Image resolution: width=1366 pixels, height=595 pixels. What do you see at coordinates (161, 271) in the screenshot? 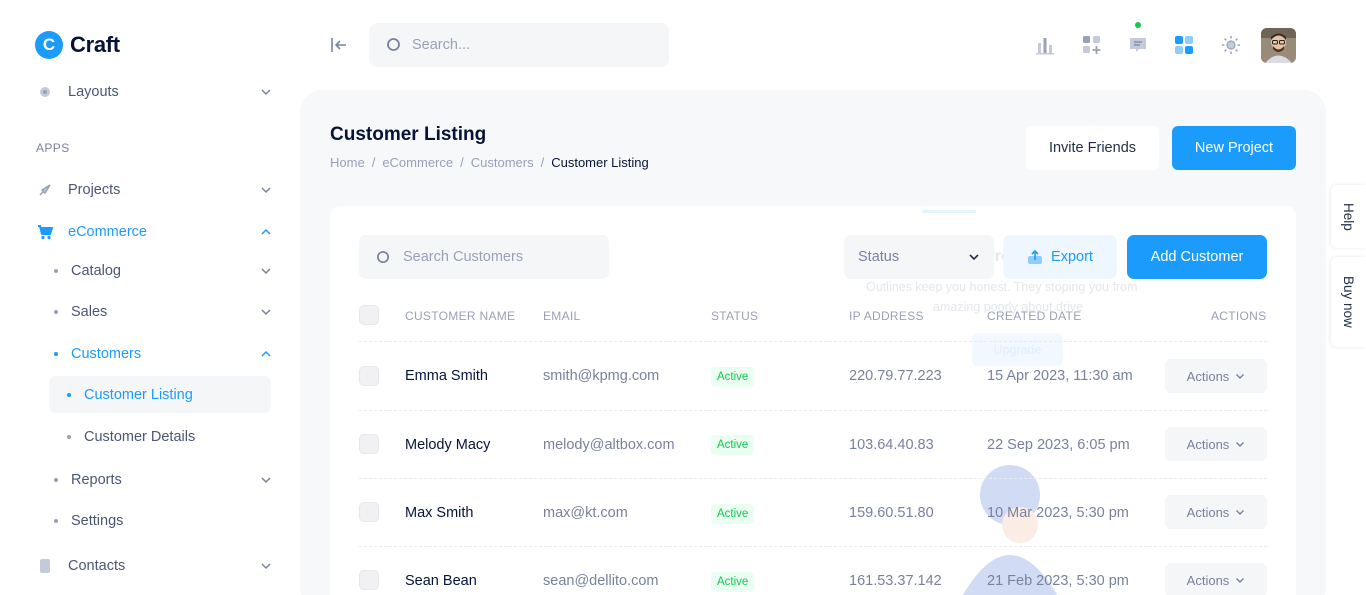
I see `sidebar-item-catalog: Catalog` at bounding box center [161, 271].